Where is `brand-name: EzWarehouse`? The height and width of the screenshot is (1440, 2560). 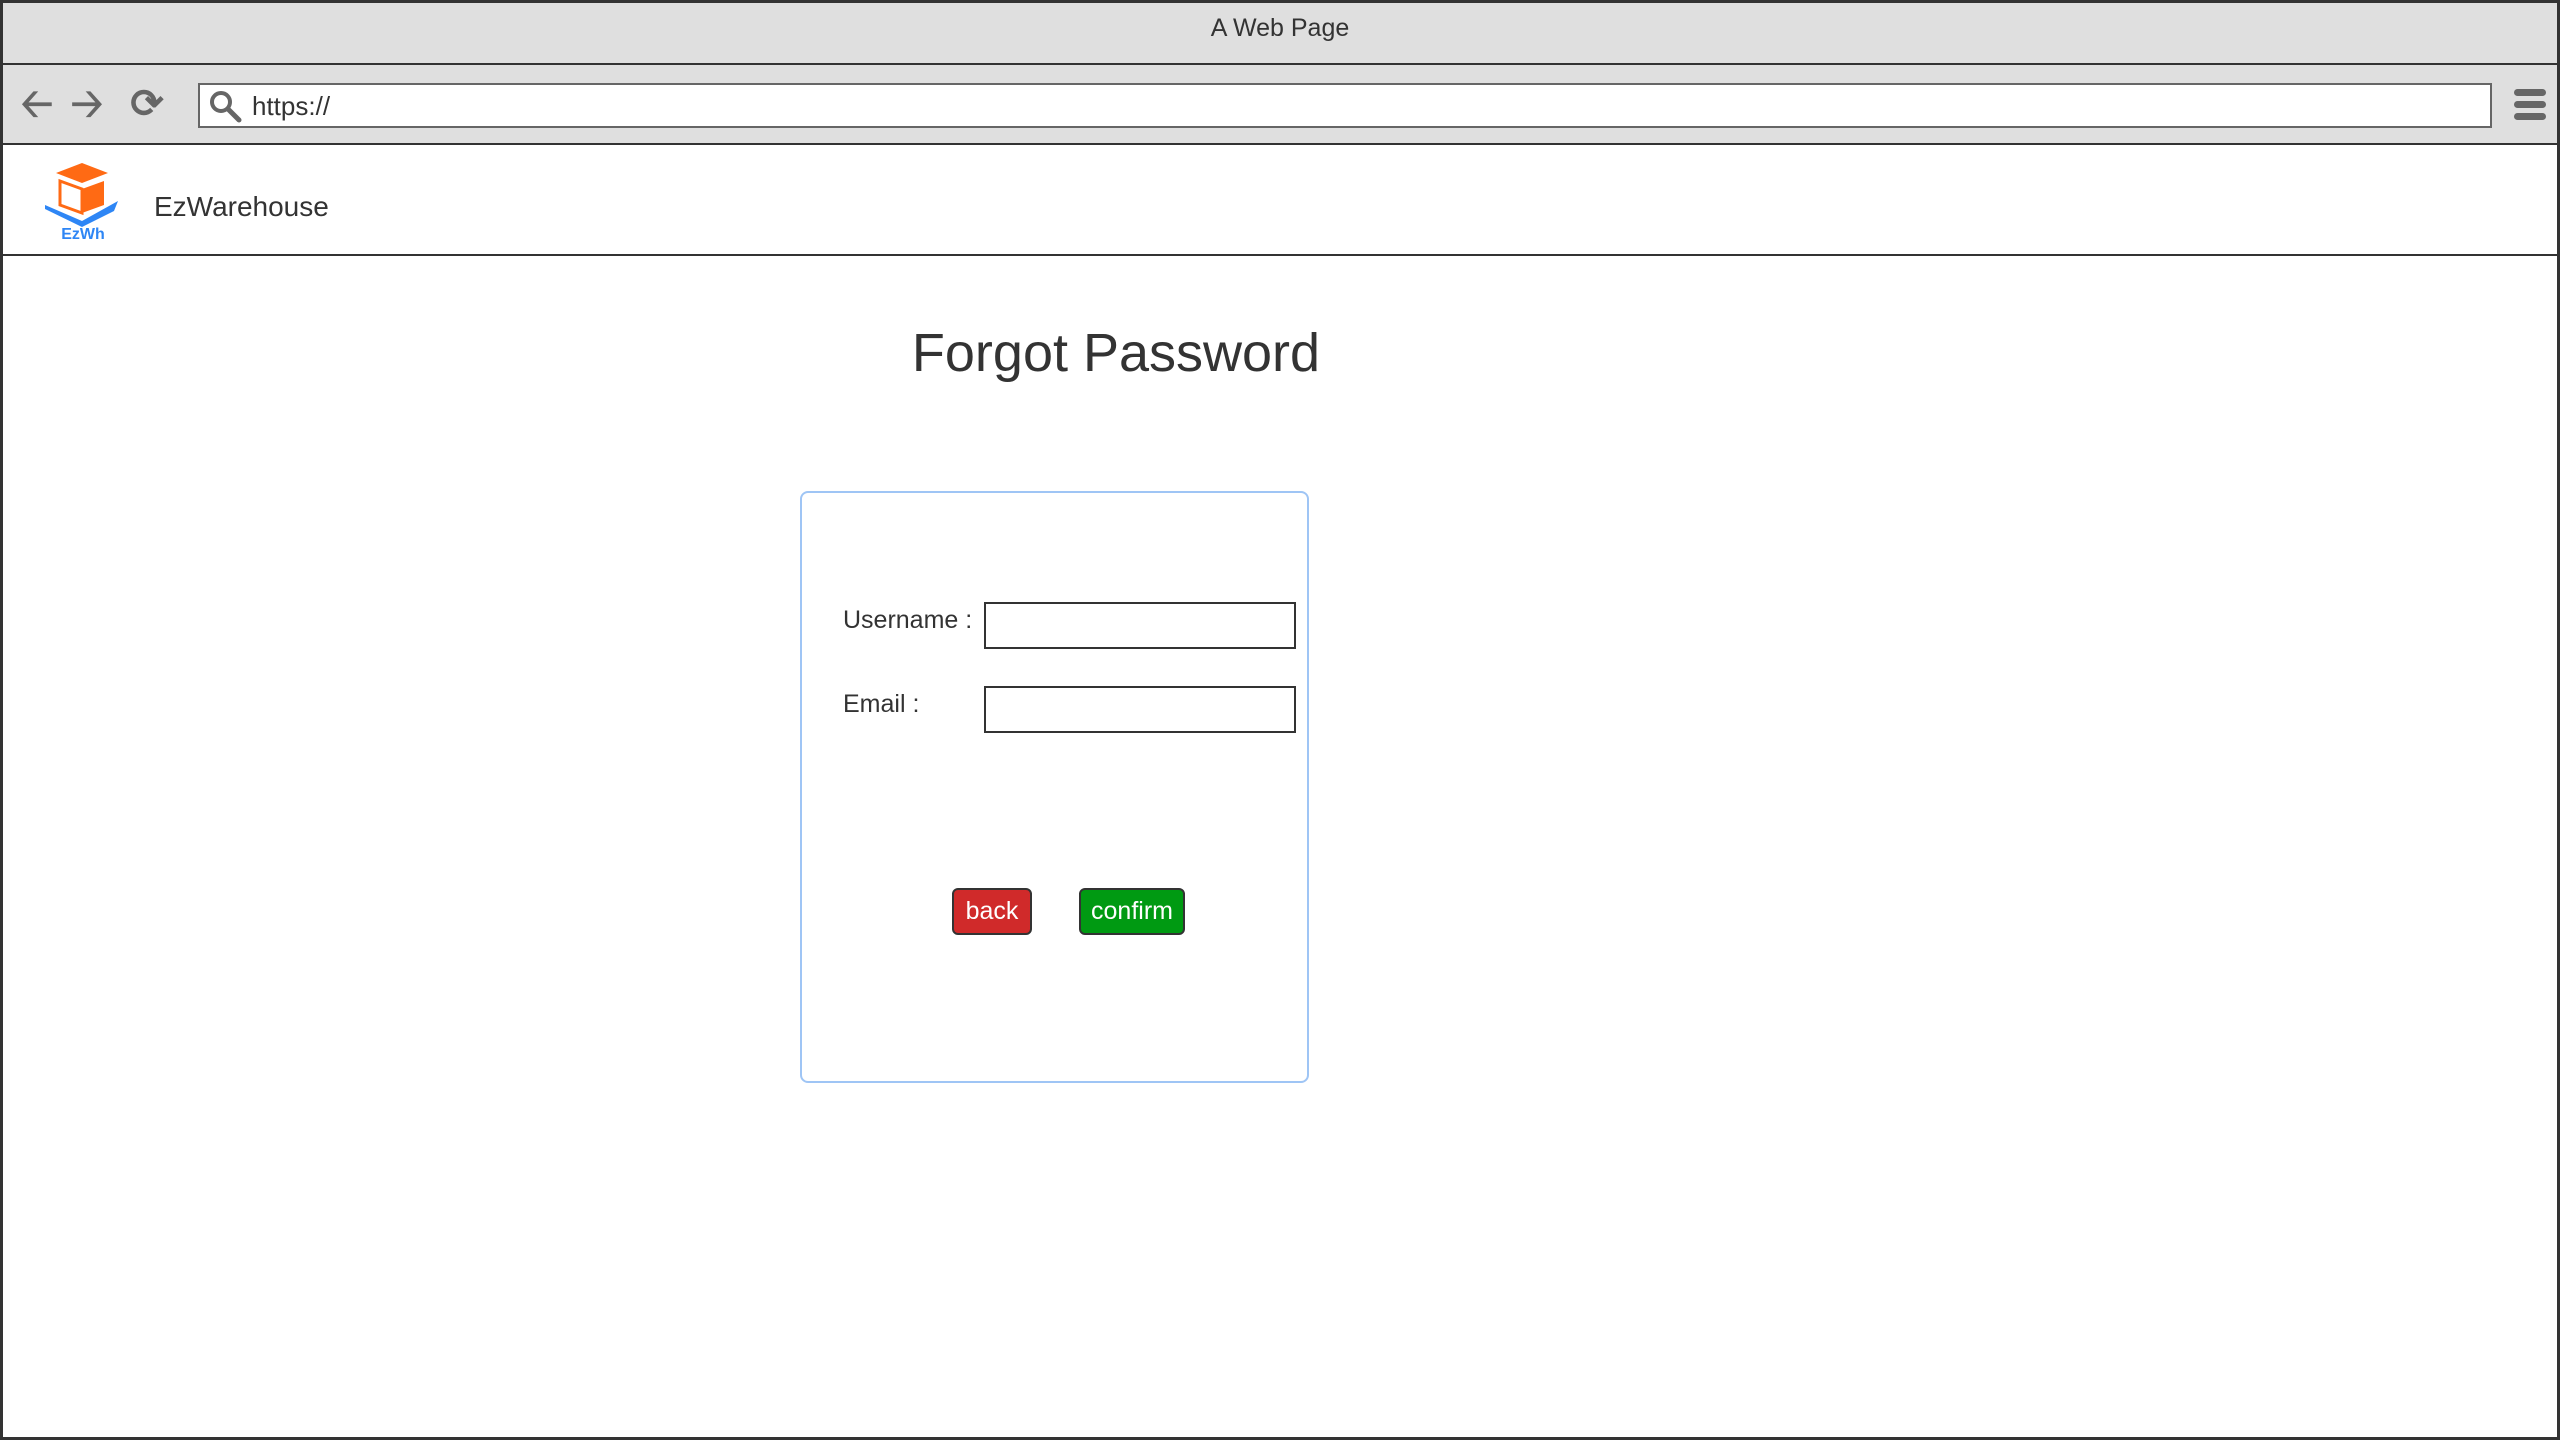 brand-name: EzWarehouse is located at coordinates (241, 206).